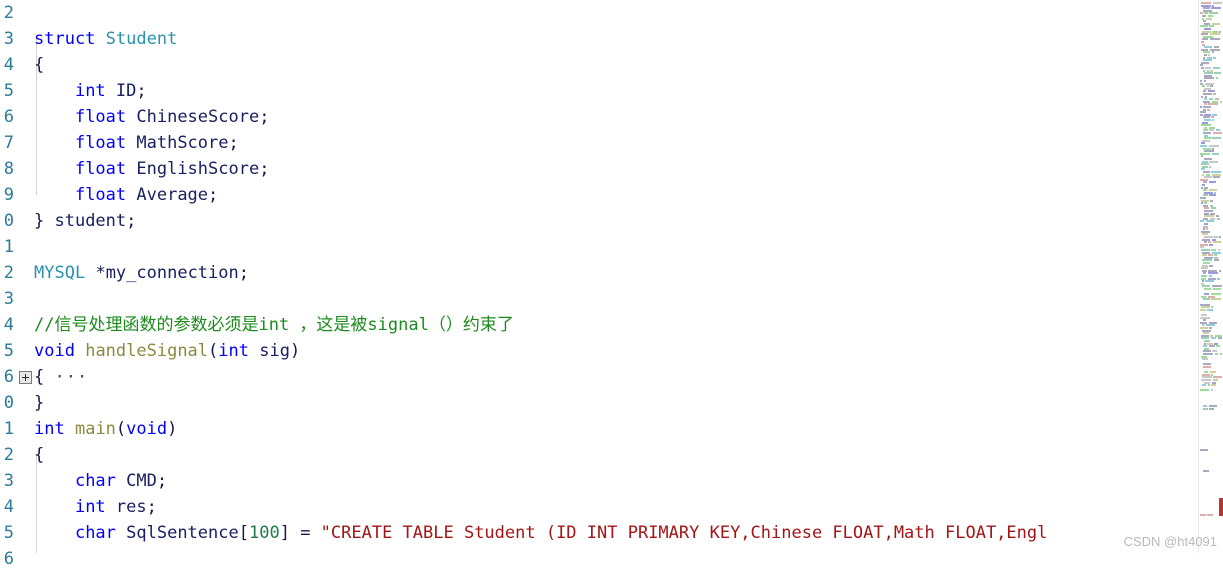 Image resolution: width=1223 pixels, height=572 pixels. I want to click on code-line: char CMD;, so click(616, 481).